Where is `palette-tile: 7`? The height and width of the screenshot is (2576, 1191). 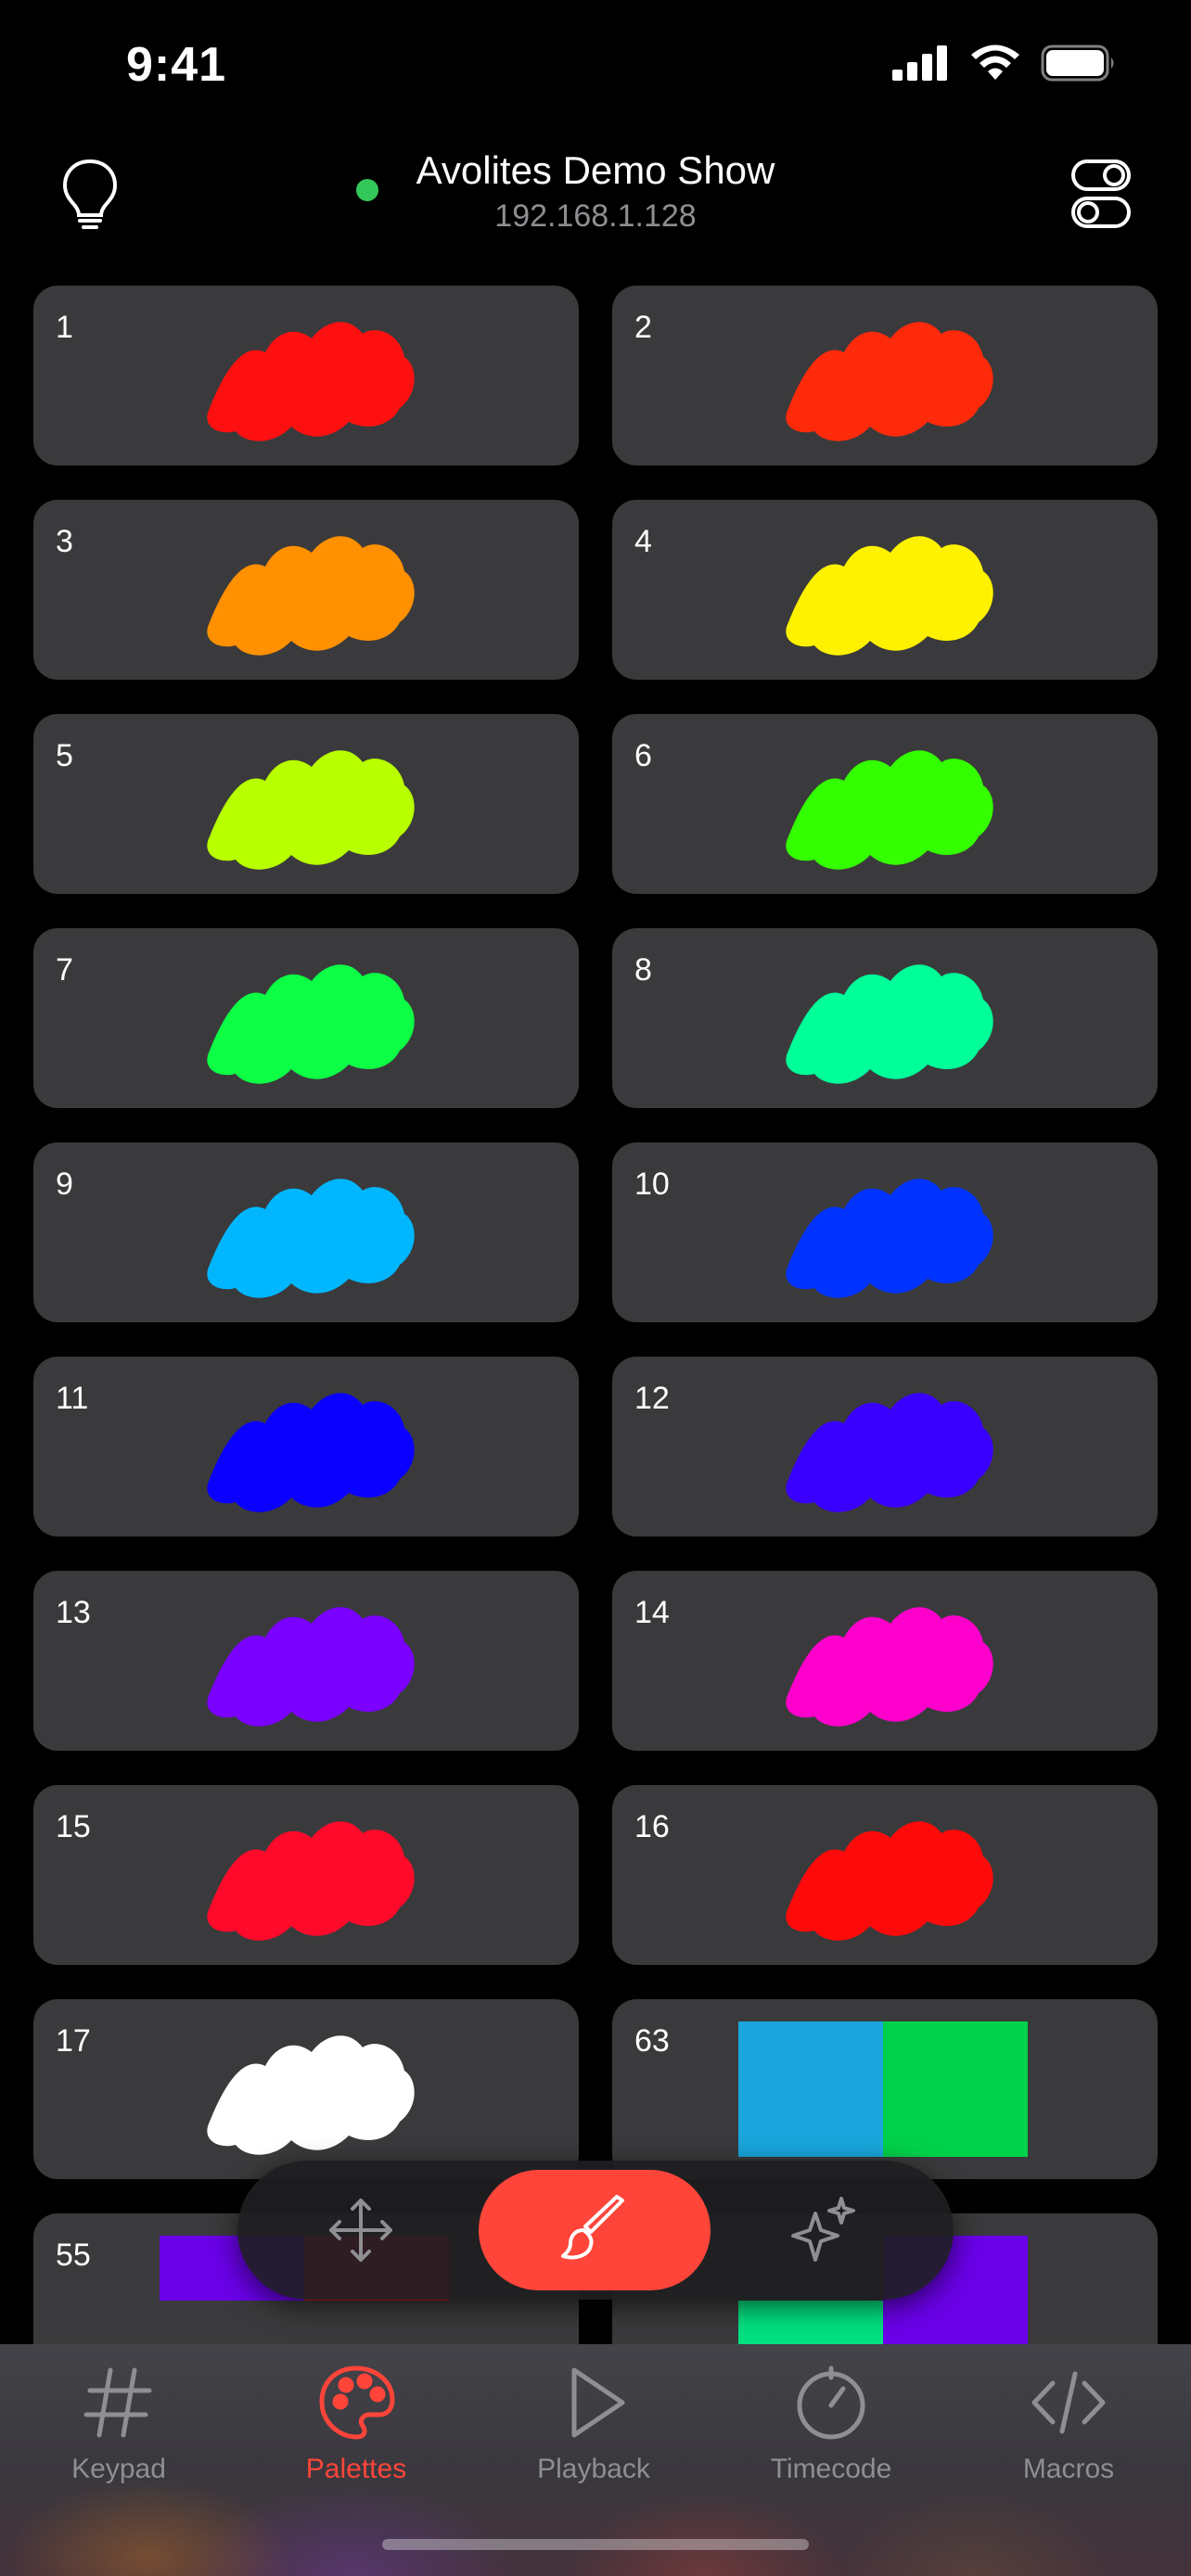 palette-tile: 7 is located at coordinates (306, 1018).